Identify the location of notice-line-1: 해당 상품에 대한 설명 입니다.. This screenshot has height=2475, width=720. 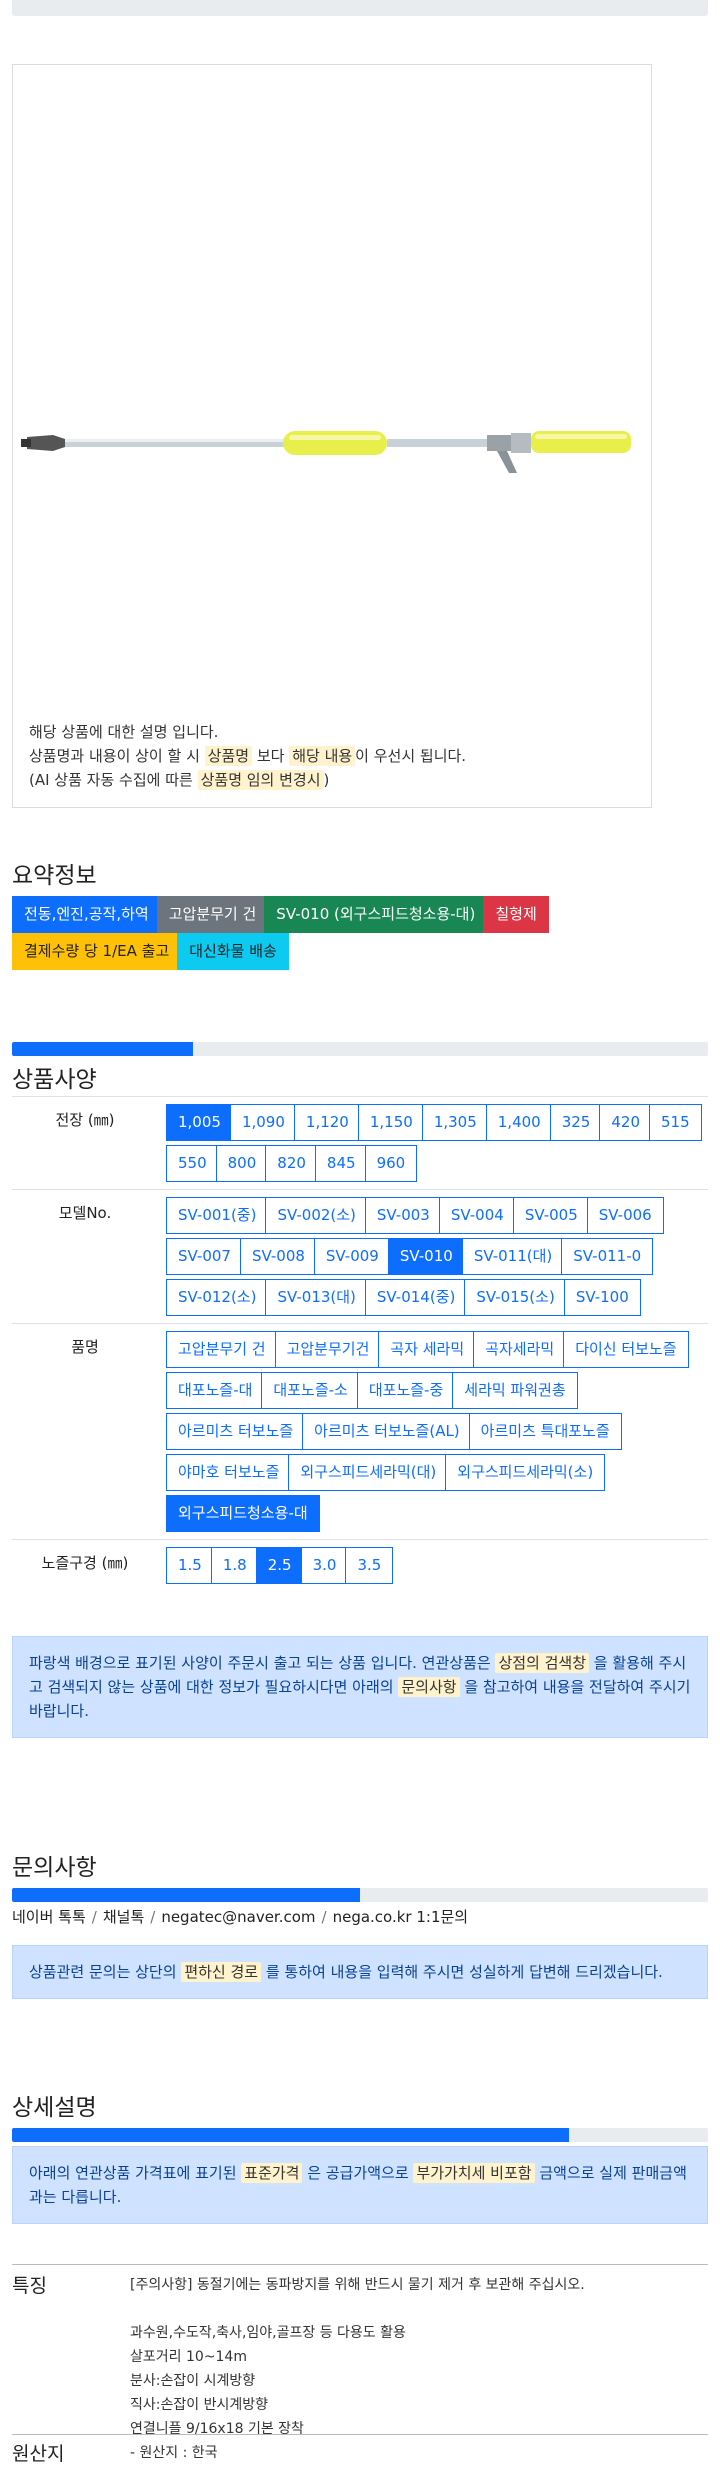
(124, 732).